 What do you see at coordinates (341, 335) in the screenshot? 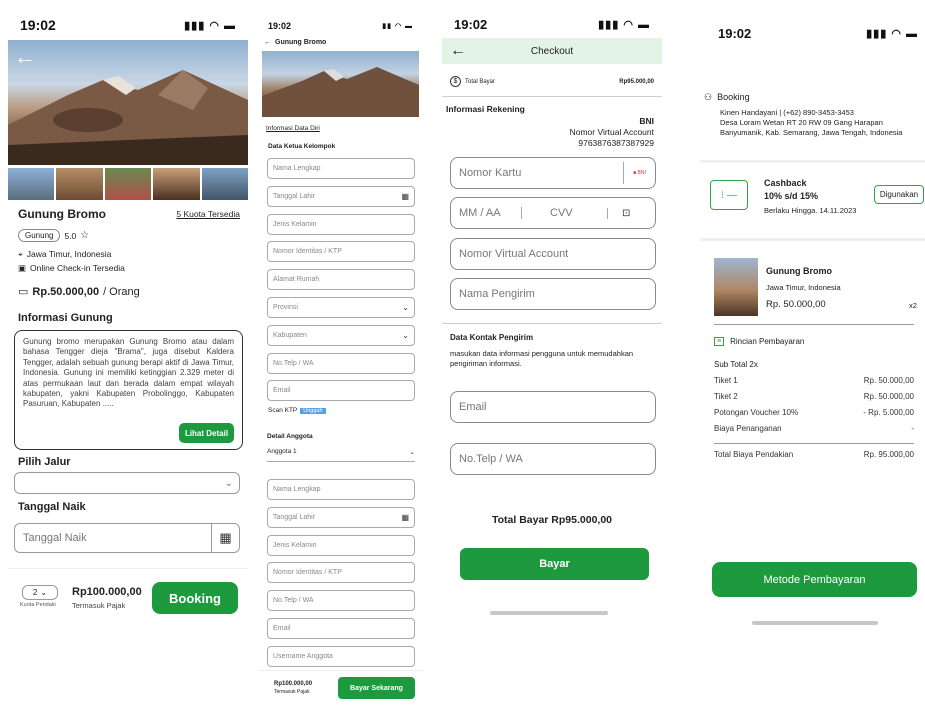
I see `form-field: Kabupaten ⌄` at bounding box center [341, 335].